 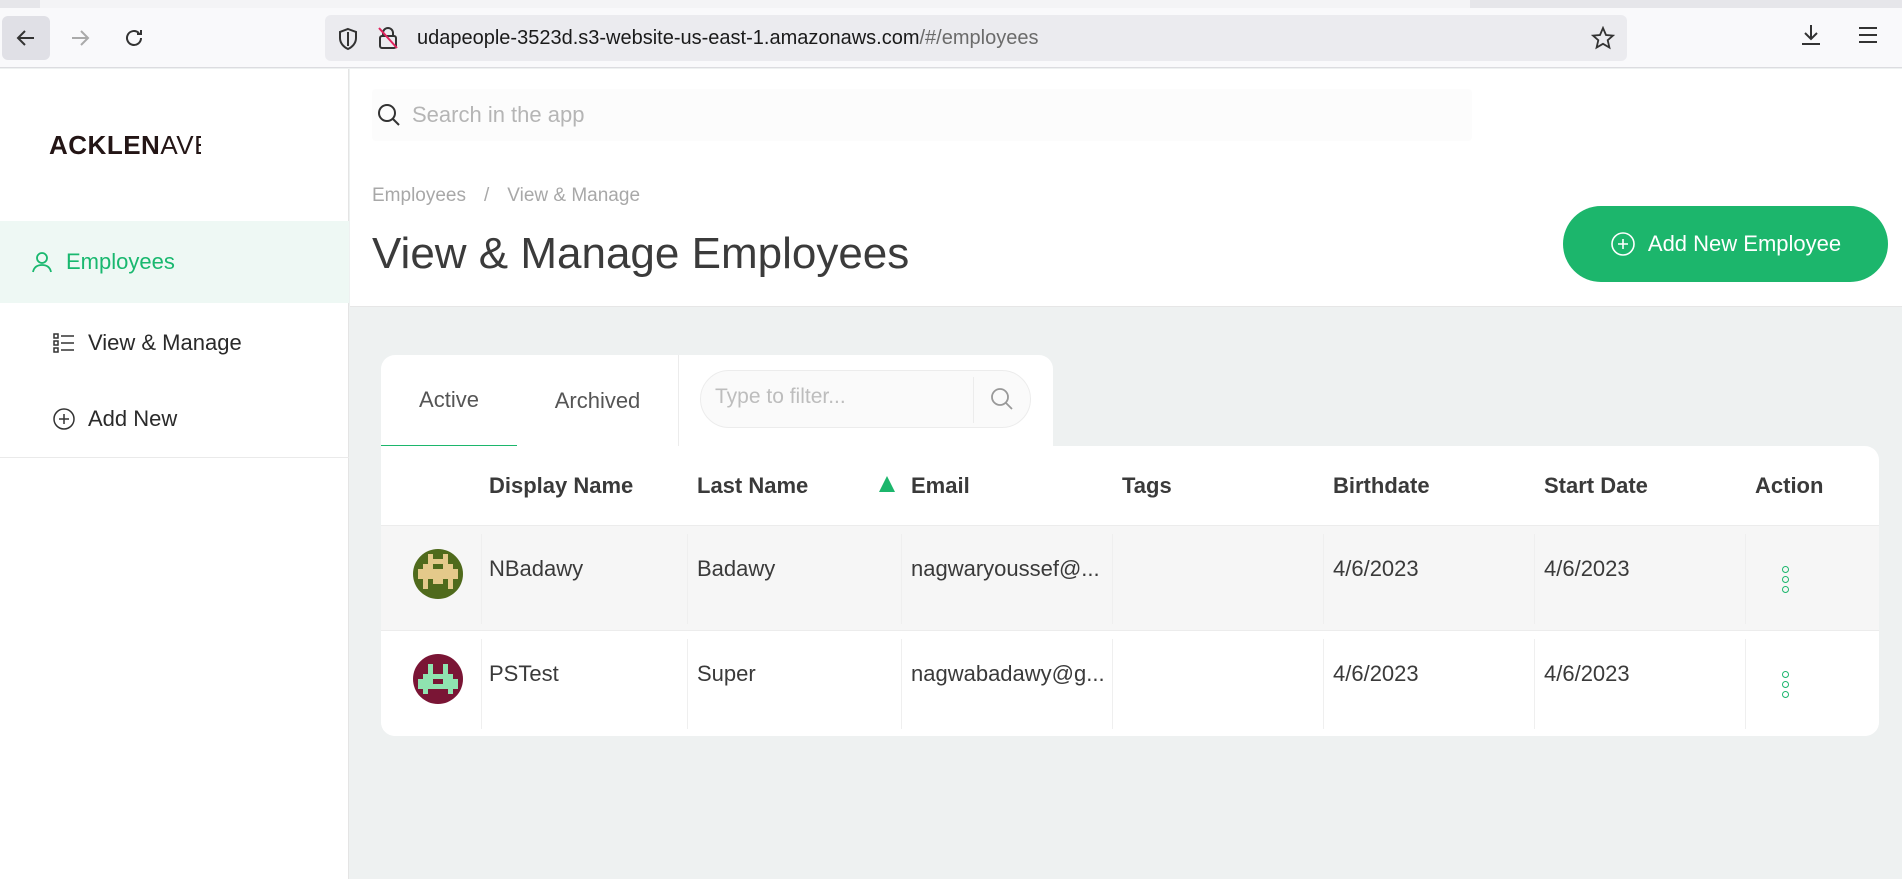 I want to click on tab-archived: Archived, so click(x=598, y=401).